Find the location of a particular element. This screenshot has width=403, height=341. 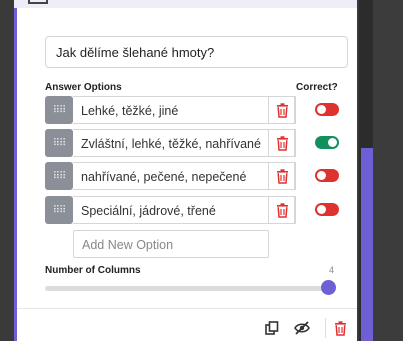

copy-icon is located at coordinates (272, 328).